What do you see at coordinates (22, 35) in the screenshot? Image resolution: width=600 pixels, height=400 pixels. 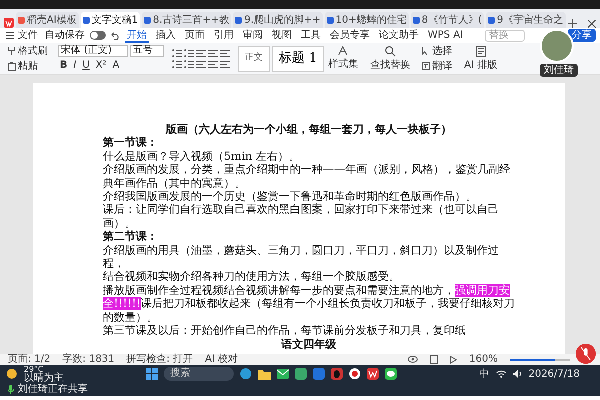 I see `file-menu: 文件` at bounding box center [22, 35].